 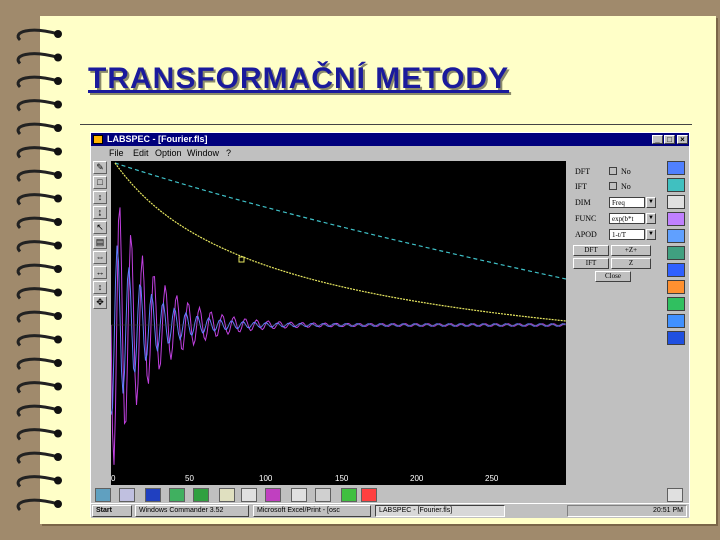 What do you see at coordinates (676, 338) in the screenshot?
I see `analyze-icon` at bounding box center [676, 338].